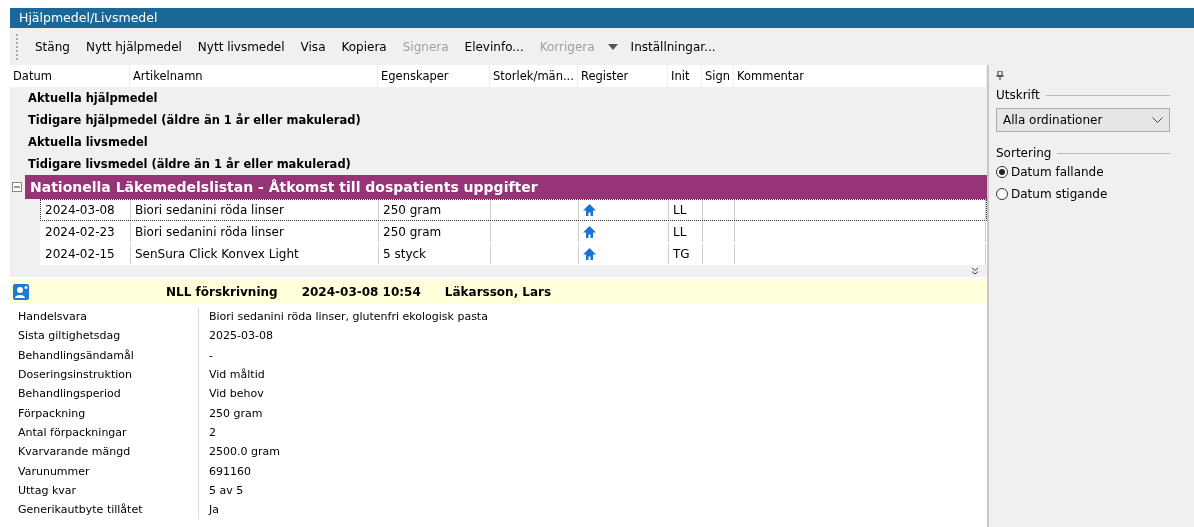 The height and width of the screenshot is (527, 1194). What do you see at coordinates (1083, 120) in the screenshot?
I see `print-dropdown: Alla ordinationer` at bounding box center [1083, 120].